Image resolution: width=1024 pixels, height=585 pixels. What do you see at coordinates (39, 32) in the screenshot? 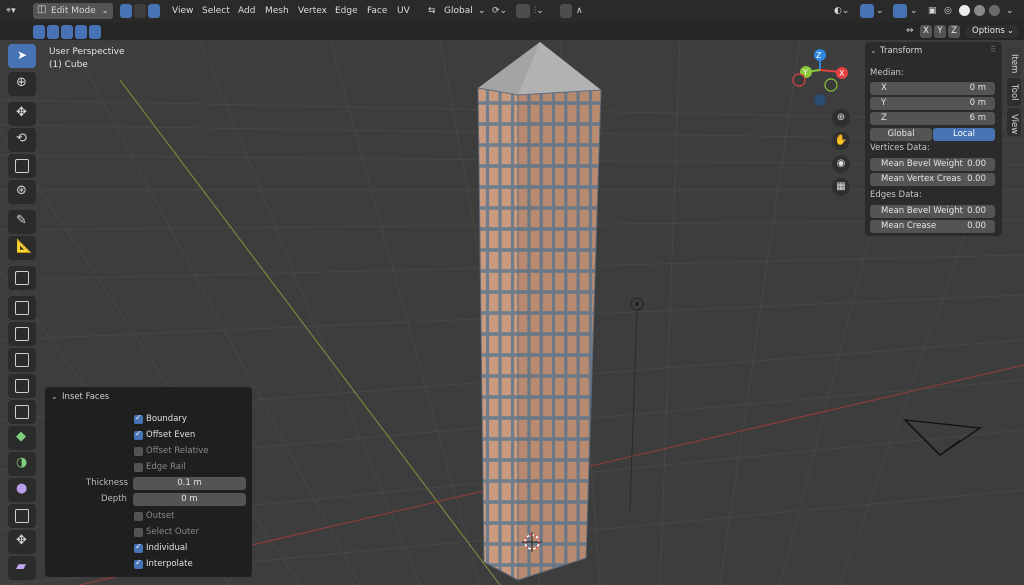
I see `select-box-mode-button` at bounding box center [39, 32].